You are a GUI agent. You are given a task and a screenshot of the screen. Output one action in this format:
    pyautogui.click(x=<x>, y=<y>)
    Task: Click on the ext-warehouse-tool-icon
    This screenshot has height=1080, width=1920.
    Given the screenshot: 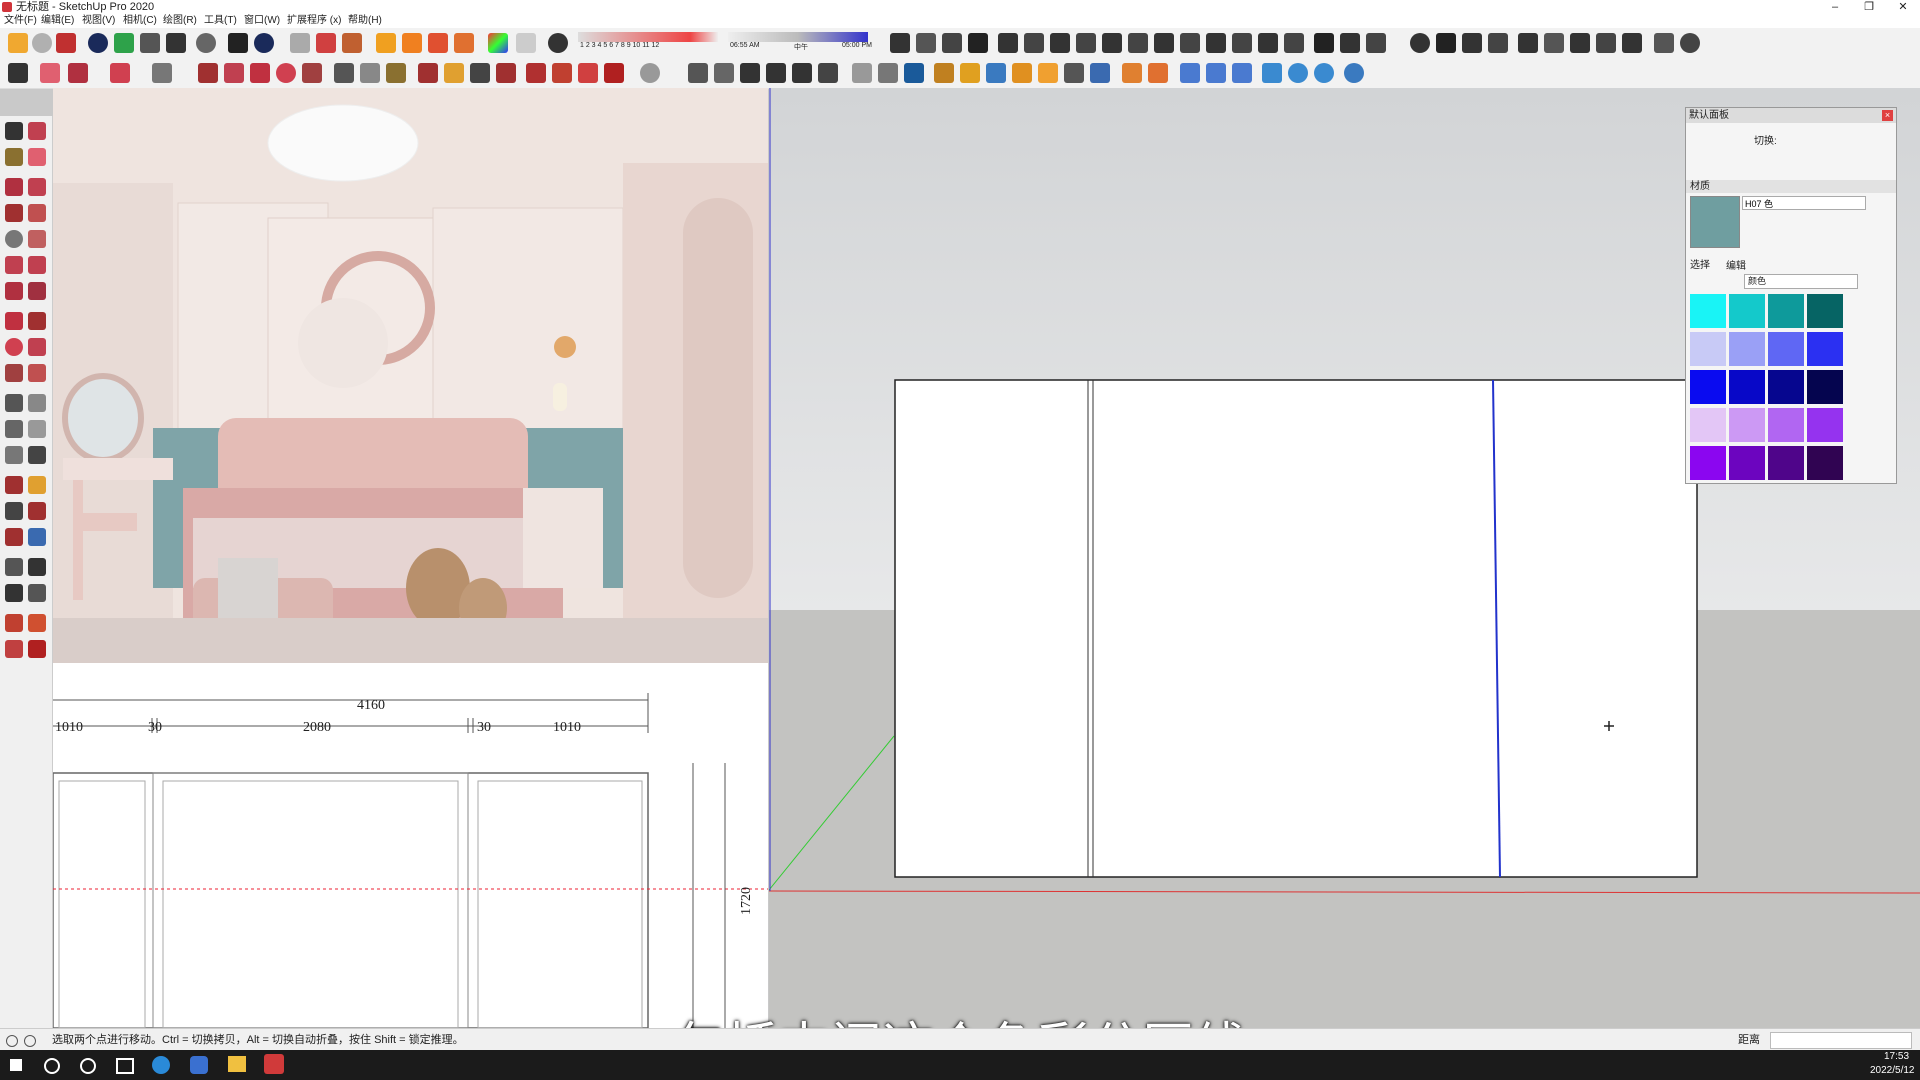 What is the action you would take?
    pyautogui.click(x=37, y=623)
    